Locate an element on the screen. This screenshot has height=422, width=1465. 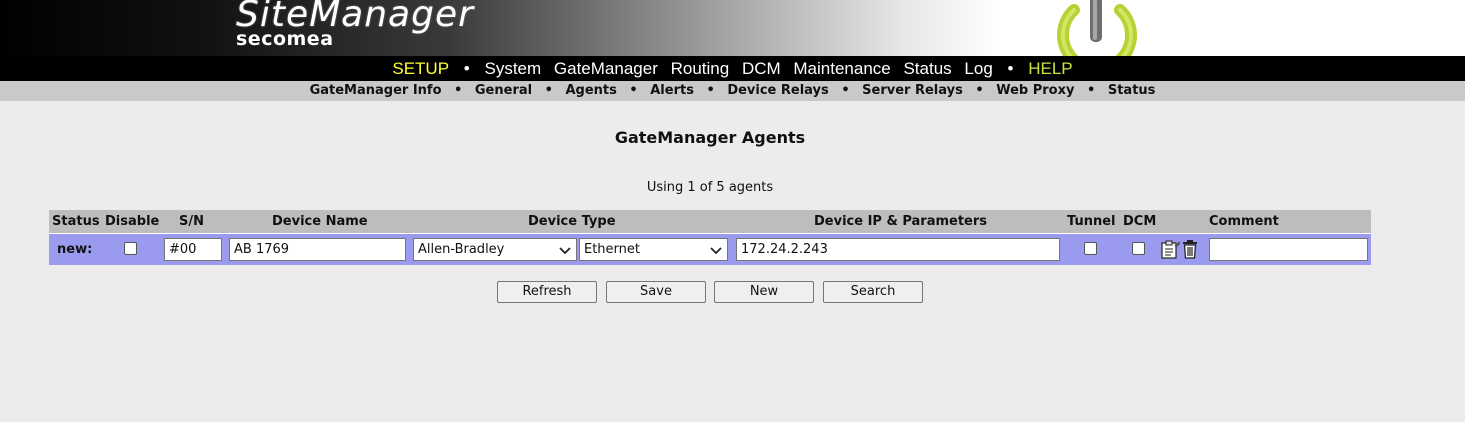
dcm-checkbox is located at coordinates (1138, 248).